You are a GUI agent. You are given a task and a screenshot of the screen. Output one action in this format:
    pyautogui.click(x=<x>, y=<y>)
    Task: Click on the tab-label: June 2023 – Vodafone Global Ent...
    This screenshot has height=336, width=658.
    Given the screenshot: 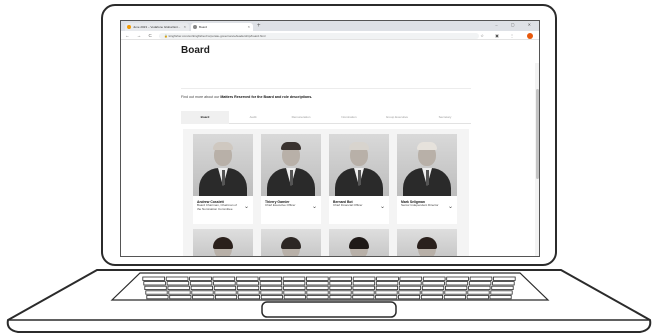 What is the action you would take?
    pyautogui.click(x=157, y=27)
    